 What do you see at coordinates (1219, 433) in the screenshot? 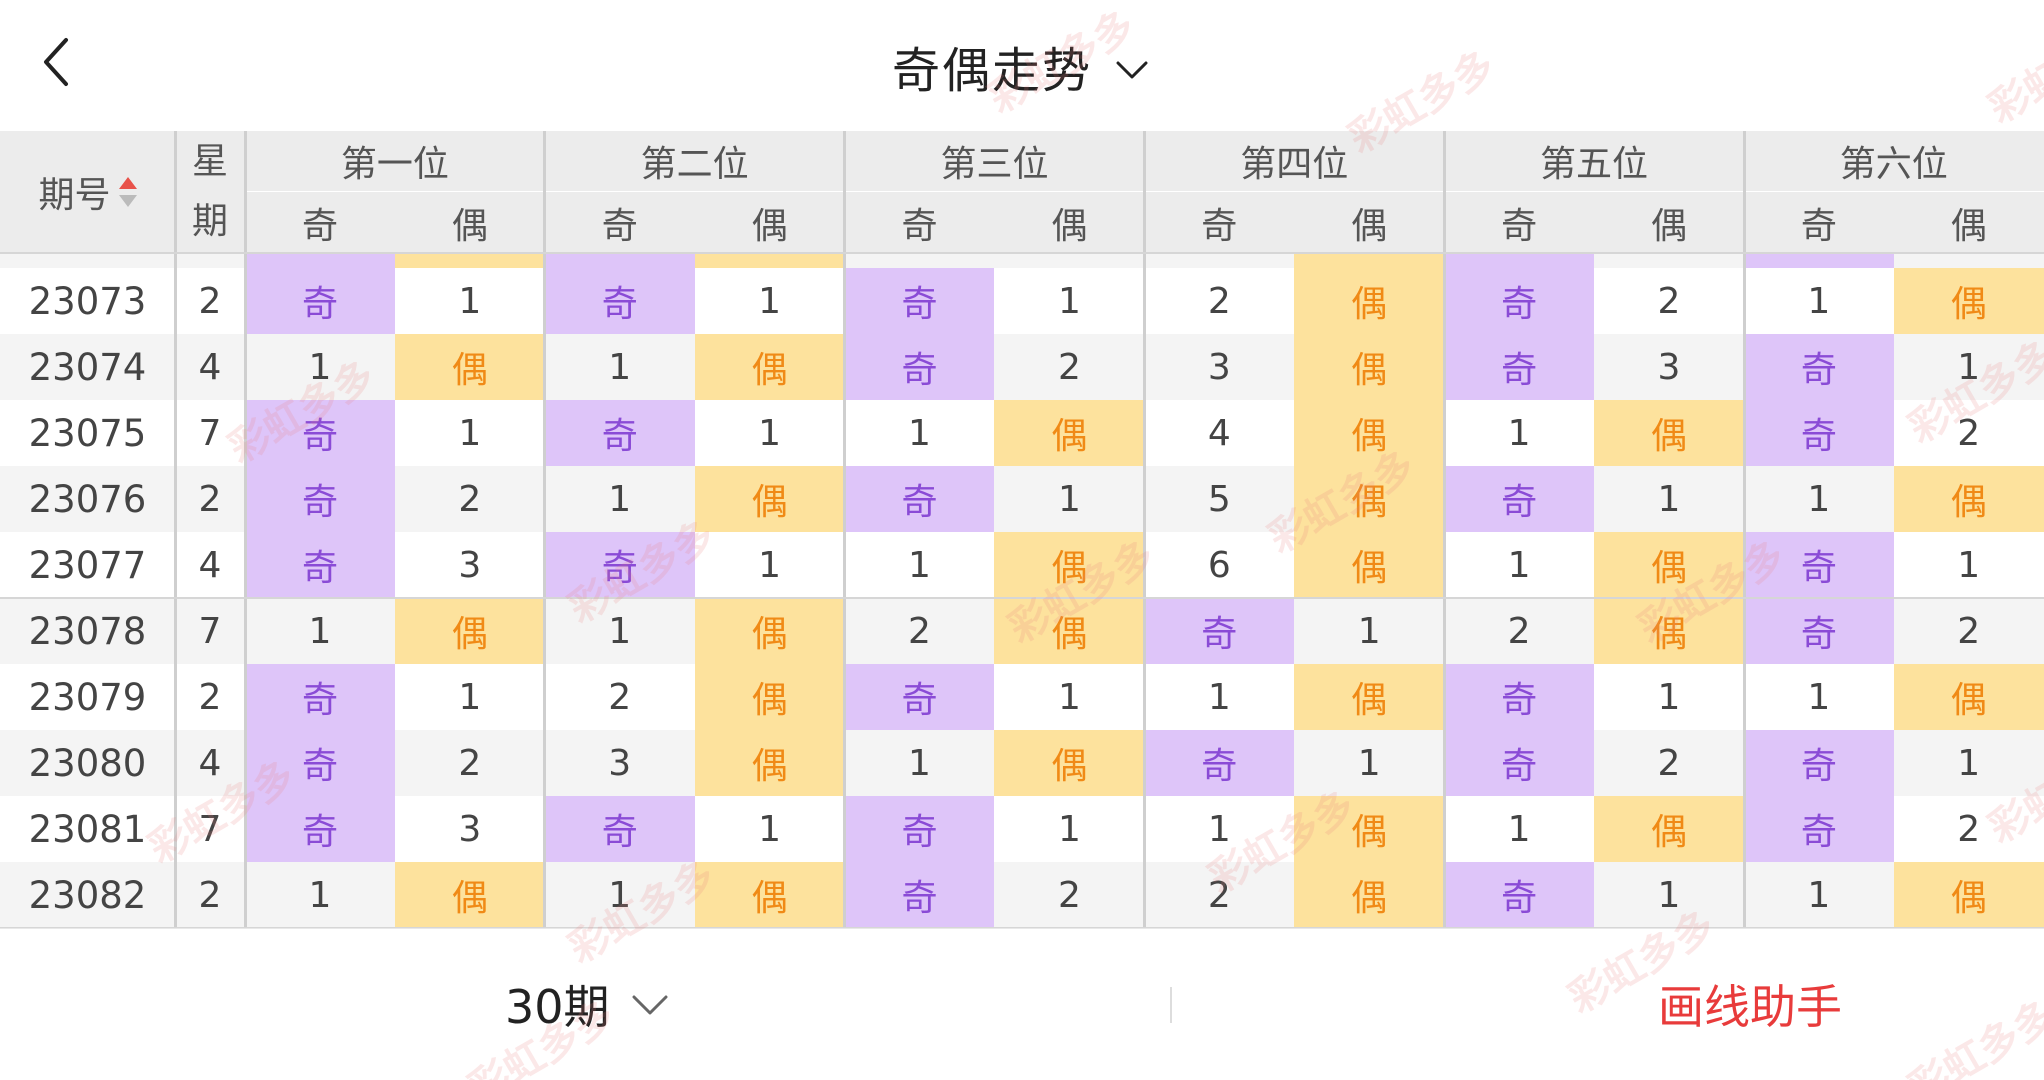
I see `trend-cell: 4` at bounding box center [1219, 433].